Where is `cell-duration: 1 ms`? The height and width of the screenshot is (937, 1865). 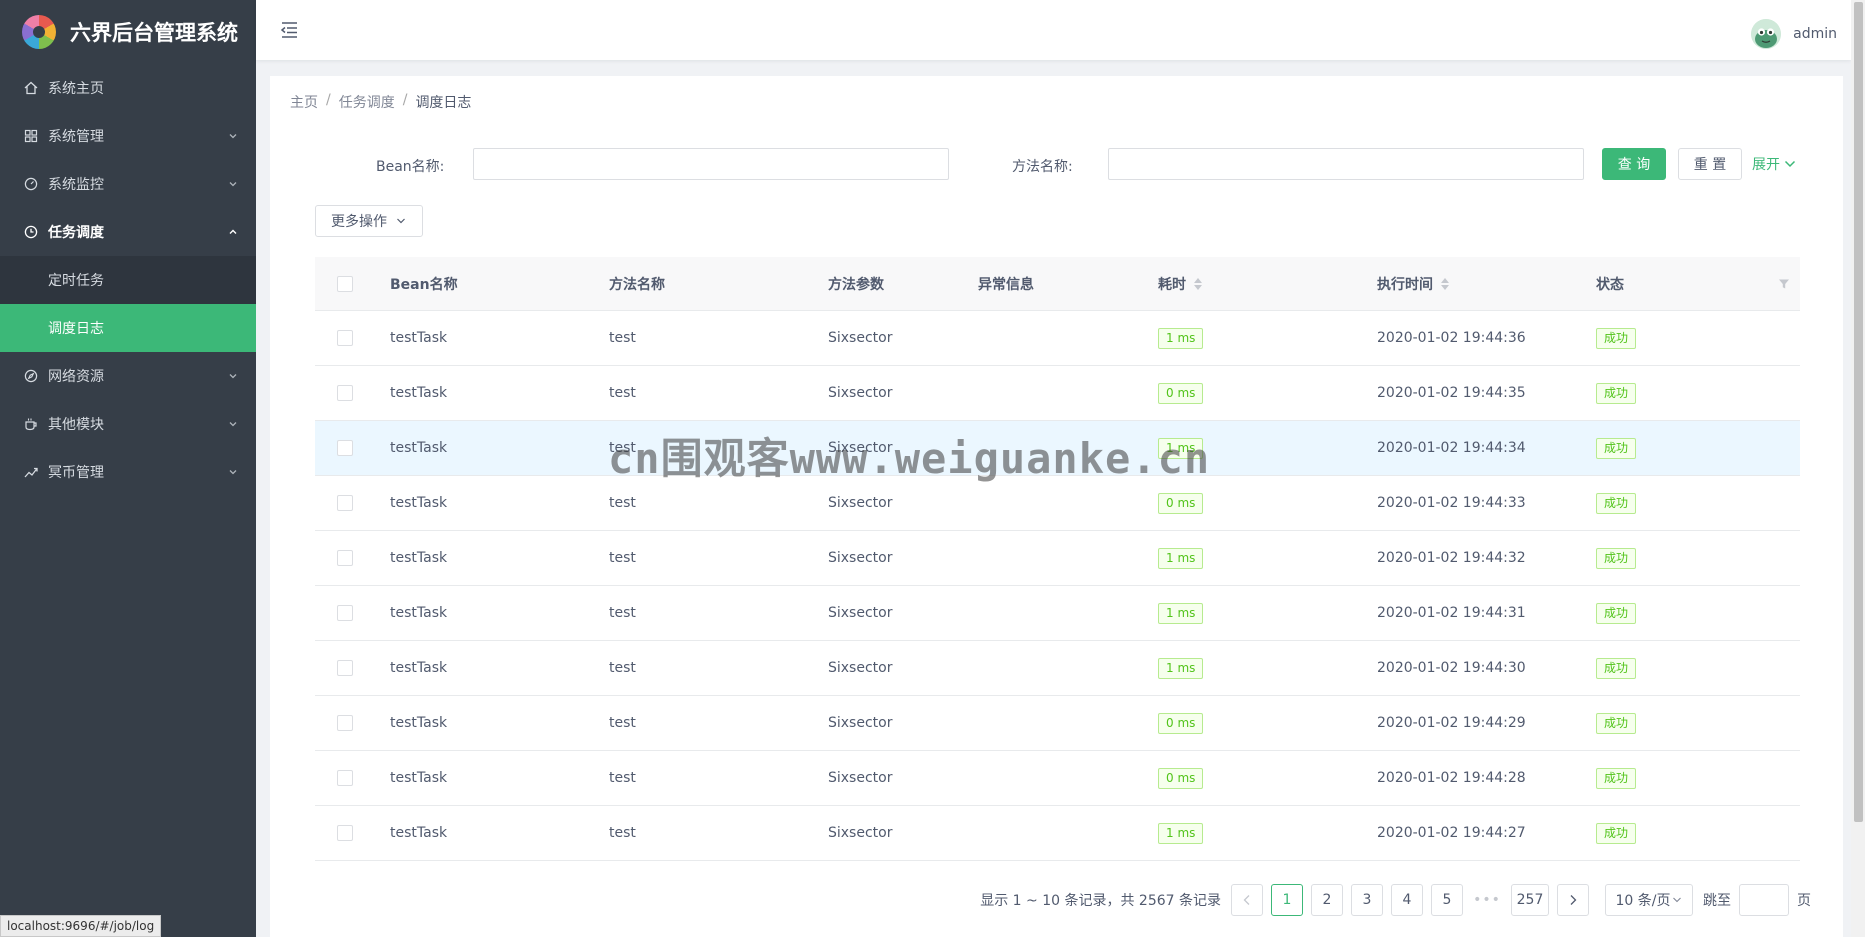 cell-duration: 1 ms is located at coordinates (1267, 613).